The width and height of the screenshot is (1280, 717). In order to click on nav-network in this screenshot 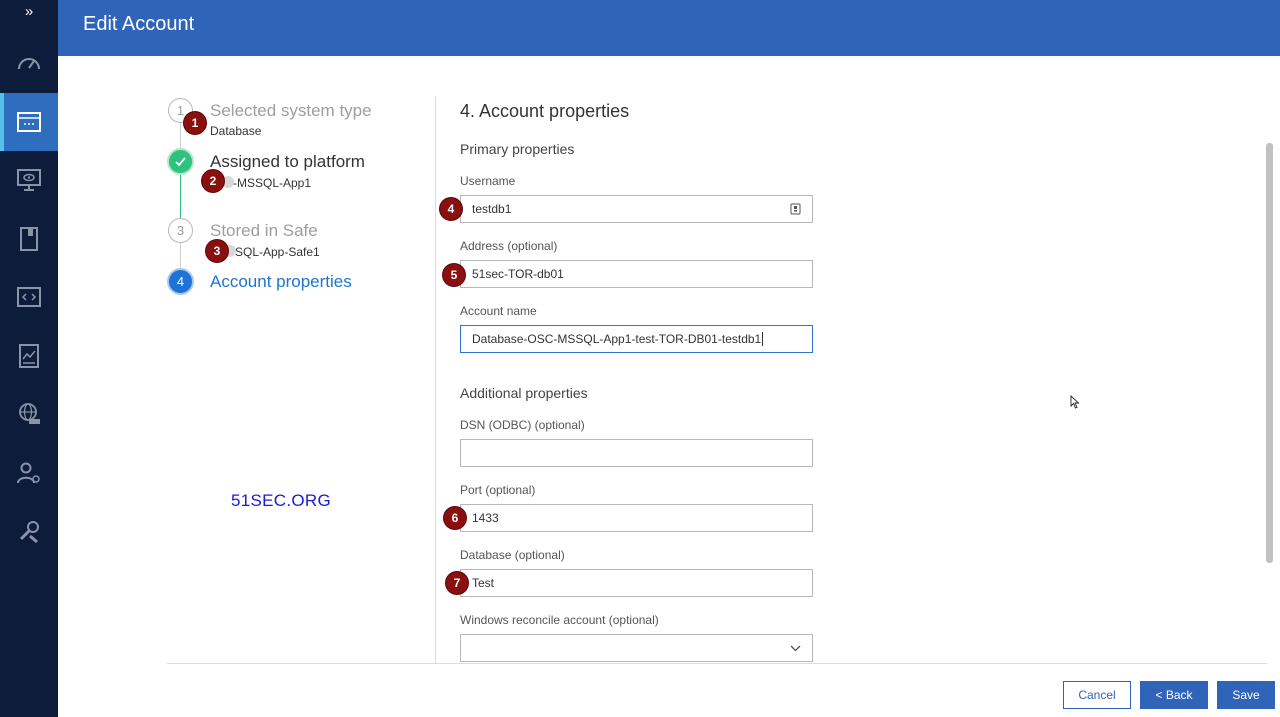, I will do `click(29, 414)`.